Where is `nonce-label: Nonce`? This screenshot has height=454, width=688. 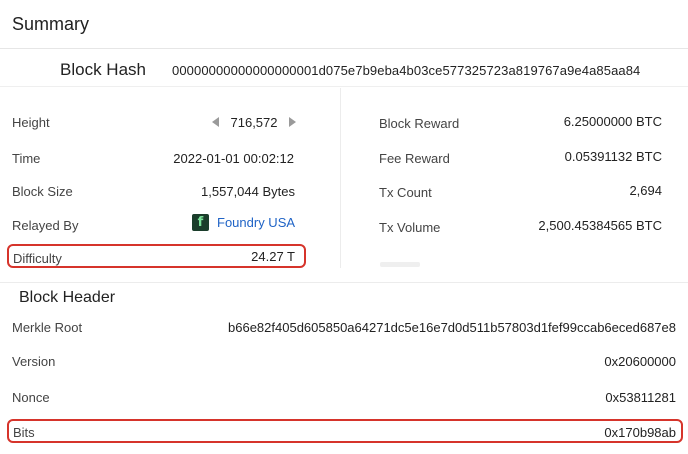
nonce-label: Nonce is located at coordinates (31, 397).